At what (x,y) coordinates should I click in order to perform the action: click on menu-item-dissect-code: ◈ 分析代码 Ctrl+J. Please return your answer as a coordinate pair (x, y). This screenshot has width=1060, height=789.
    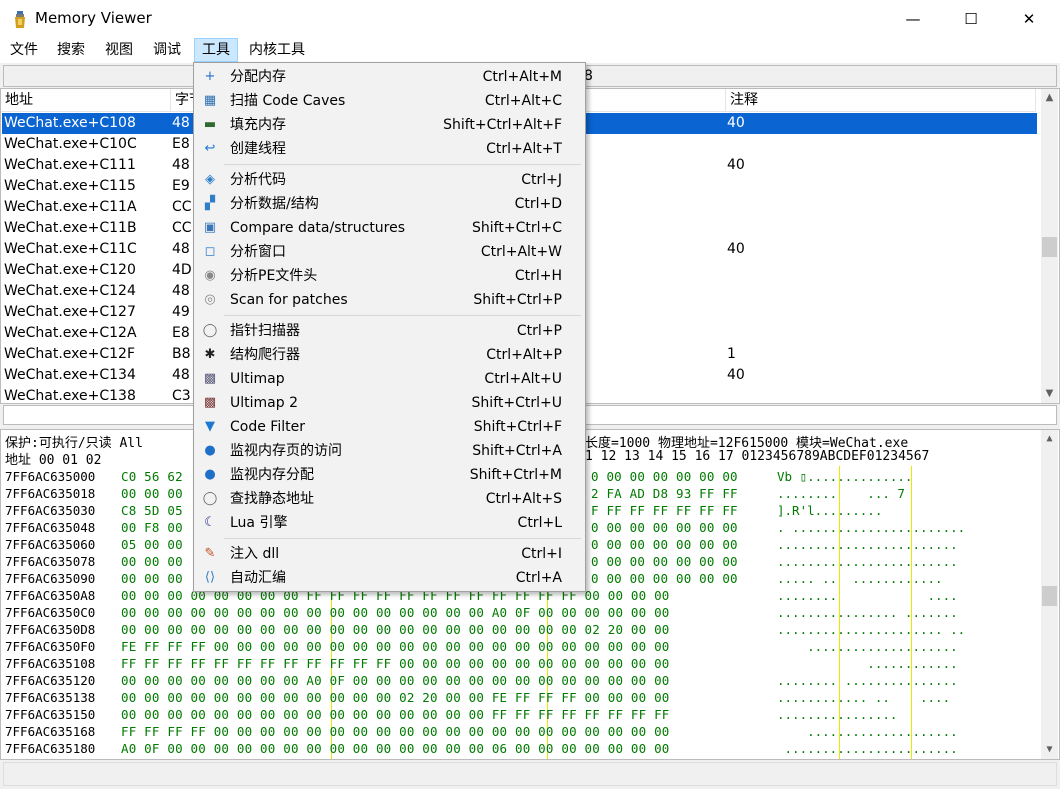
    Looking at the image, I should click on (389, 180).